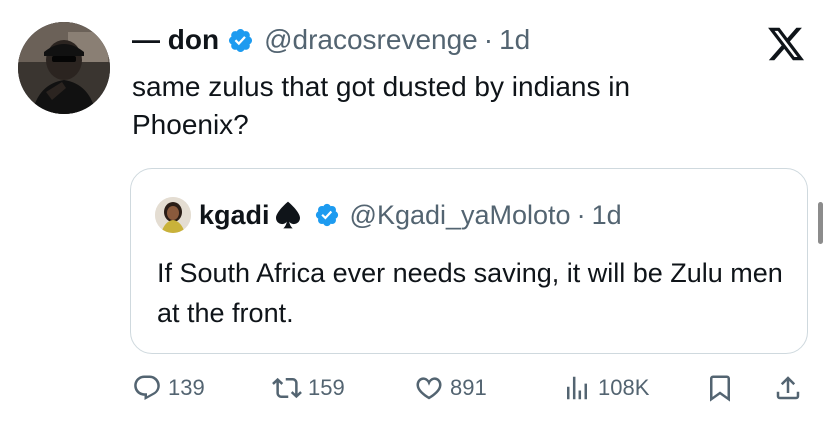  I want to click on author-handle: @dracosrevenge, so click(371, 40).